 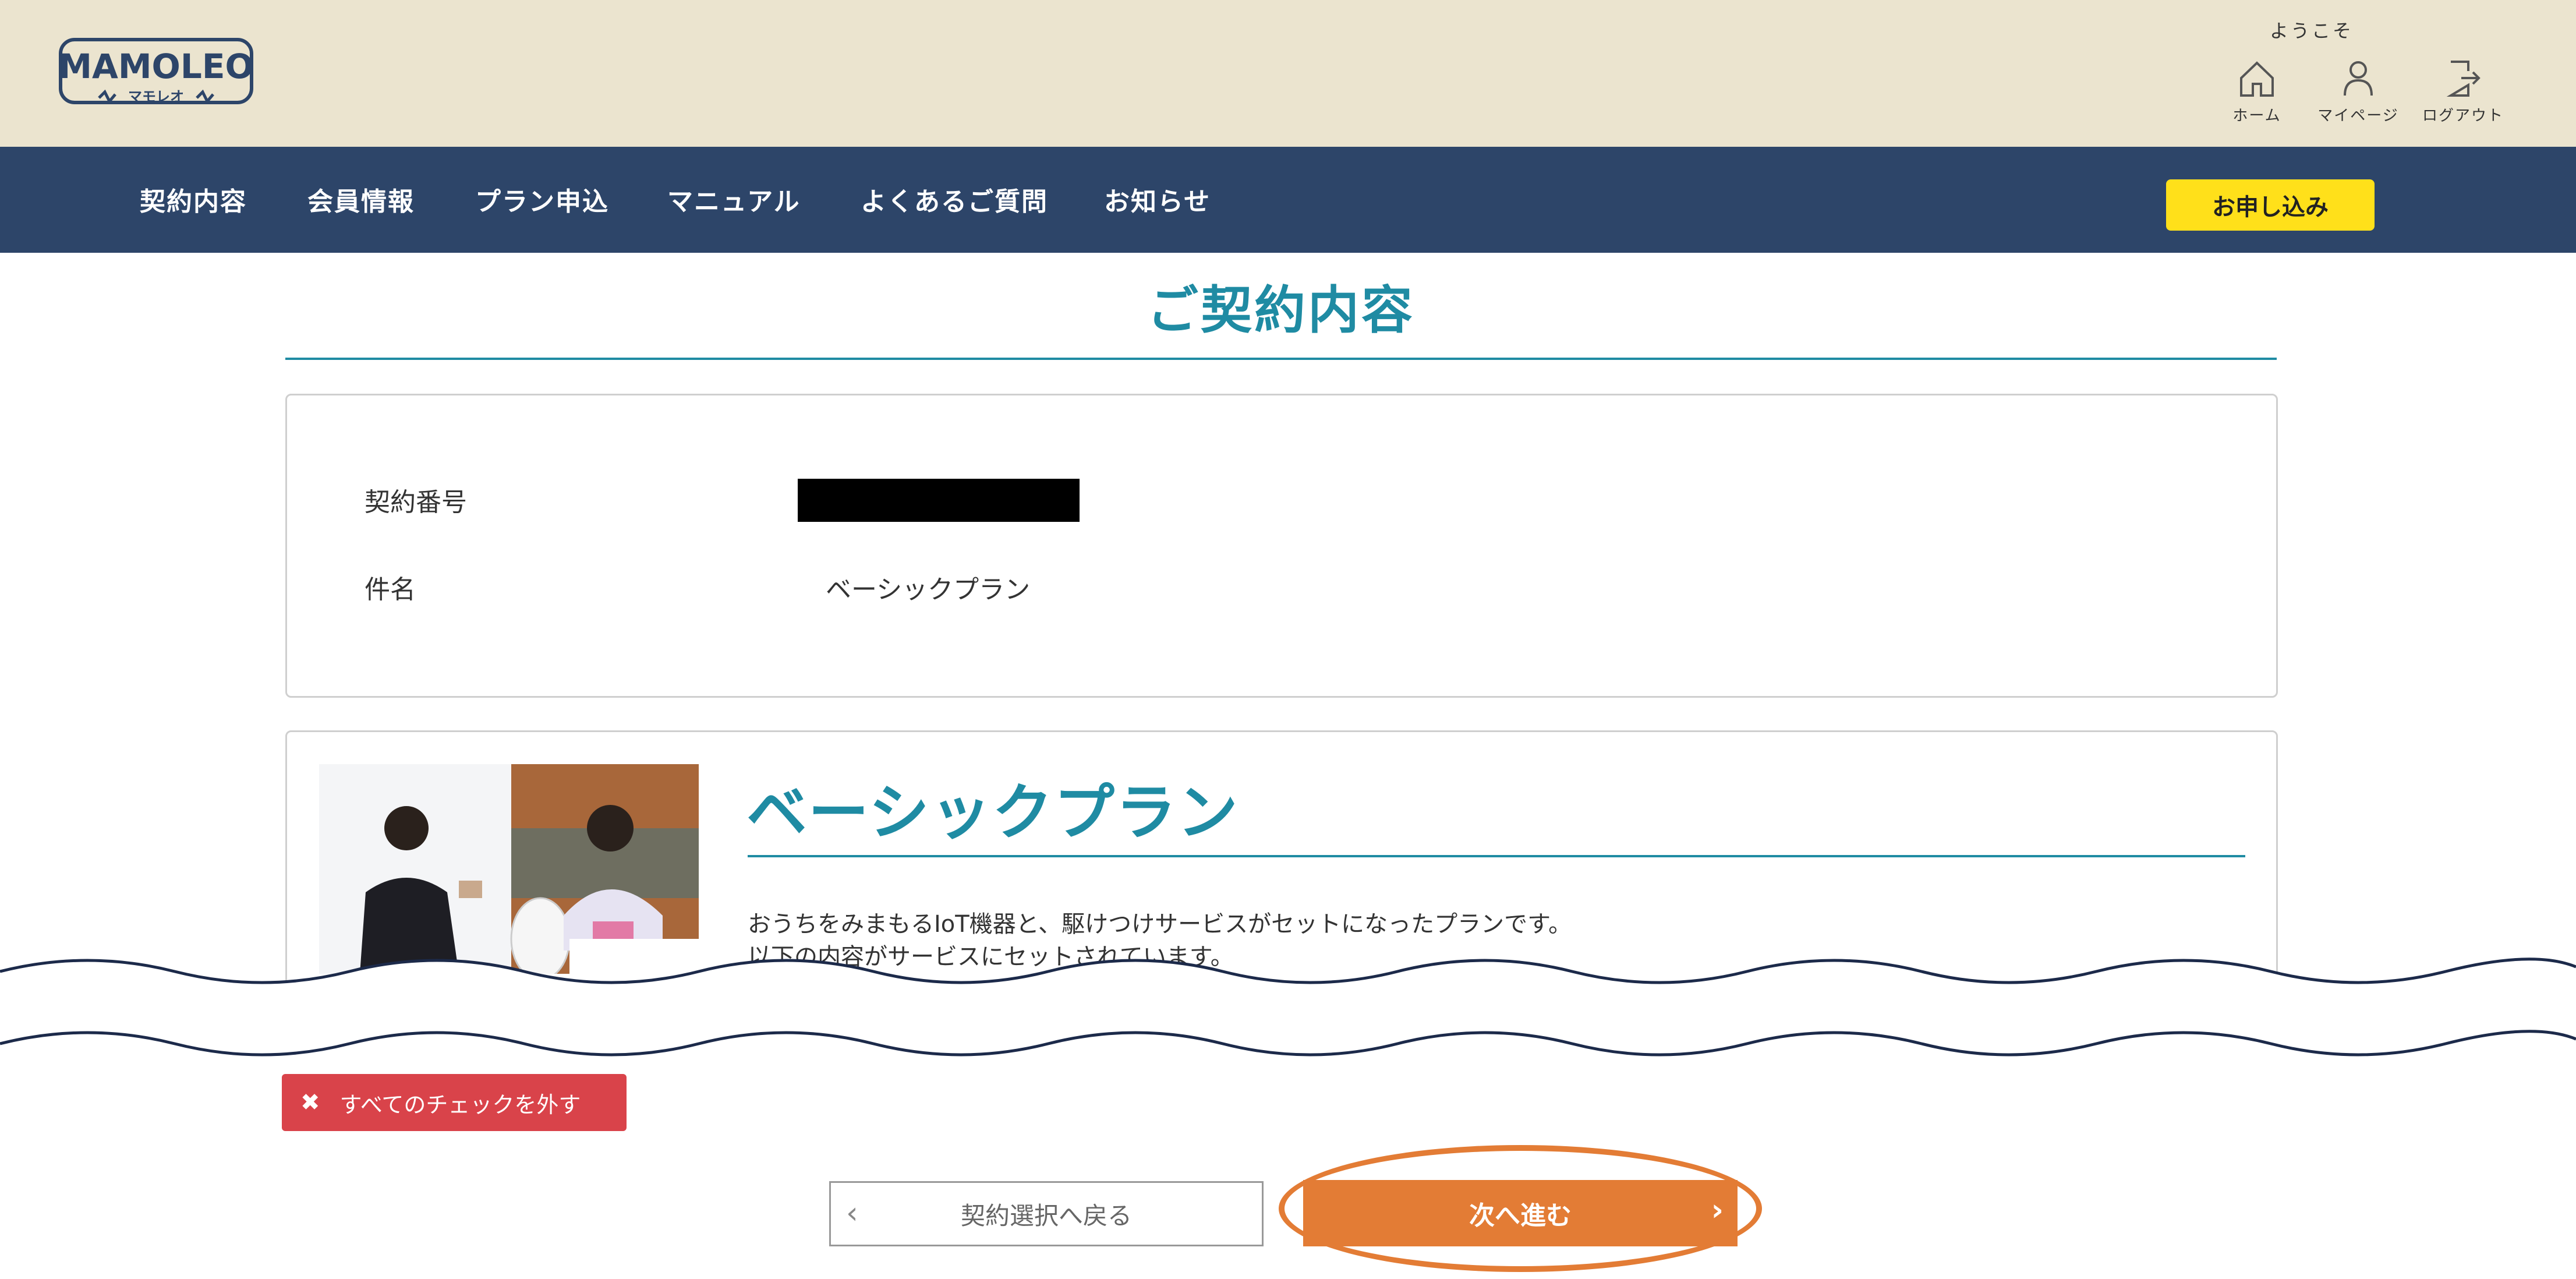 What do you see at coordinates (2257, 79) in the screenshot?
I see `home-icon` at bounding box center [2257, 79].